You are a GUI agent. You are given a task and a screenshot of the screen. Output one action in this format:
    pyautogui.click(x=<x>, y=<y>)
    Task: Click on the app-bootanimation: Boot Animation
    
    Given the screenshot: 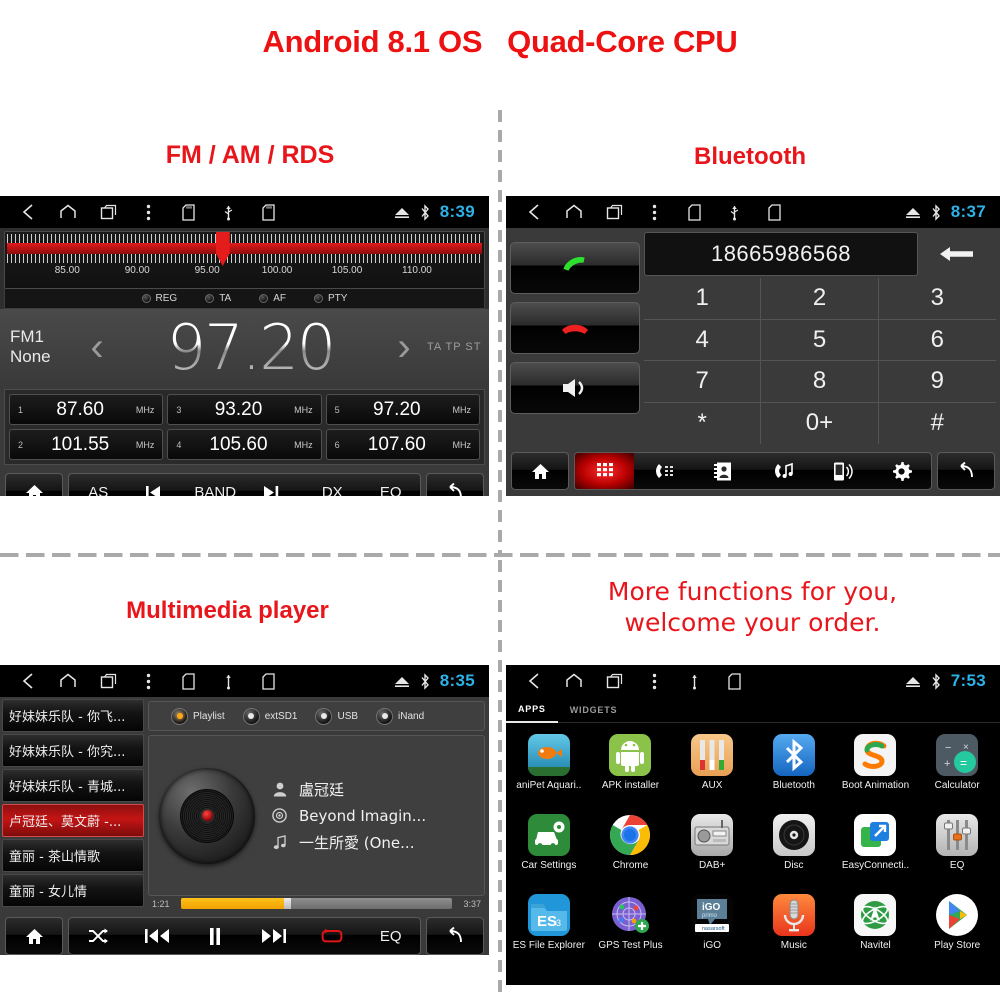 What is the action you would take?
    pyautogui.click(x=876, y=769)
    